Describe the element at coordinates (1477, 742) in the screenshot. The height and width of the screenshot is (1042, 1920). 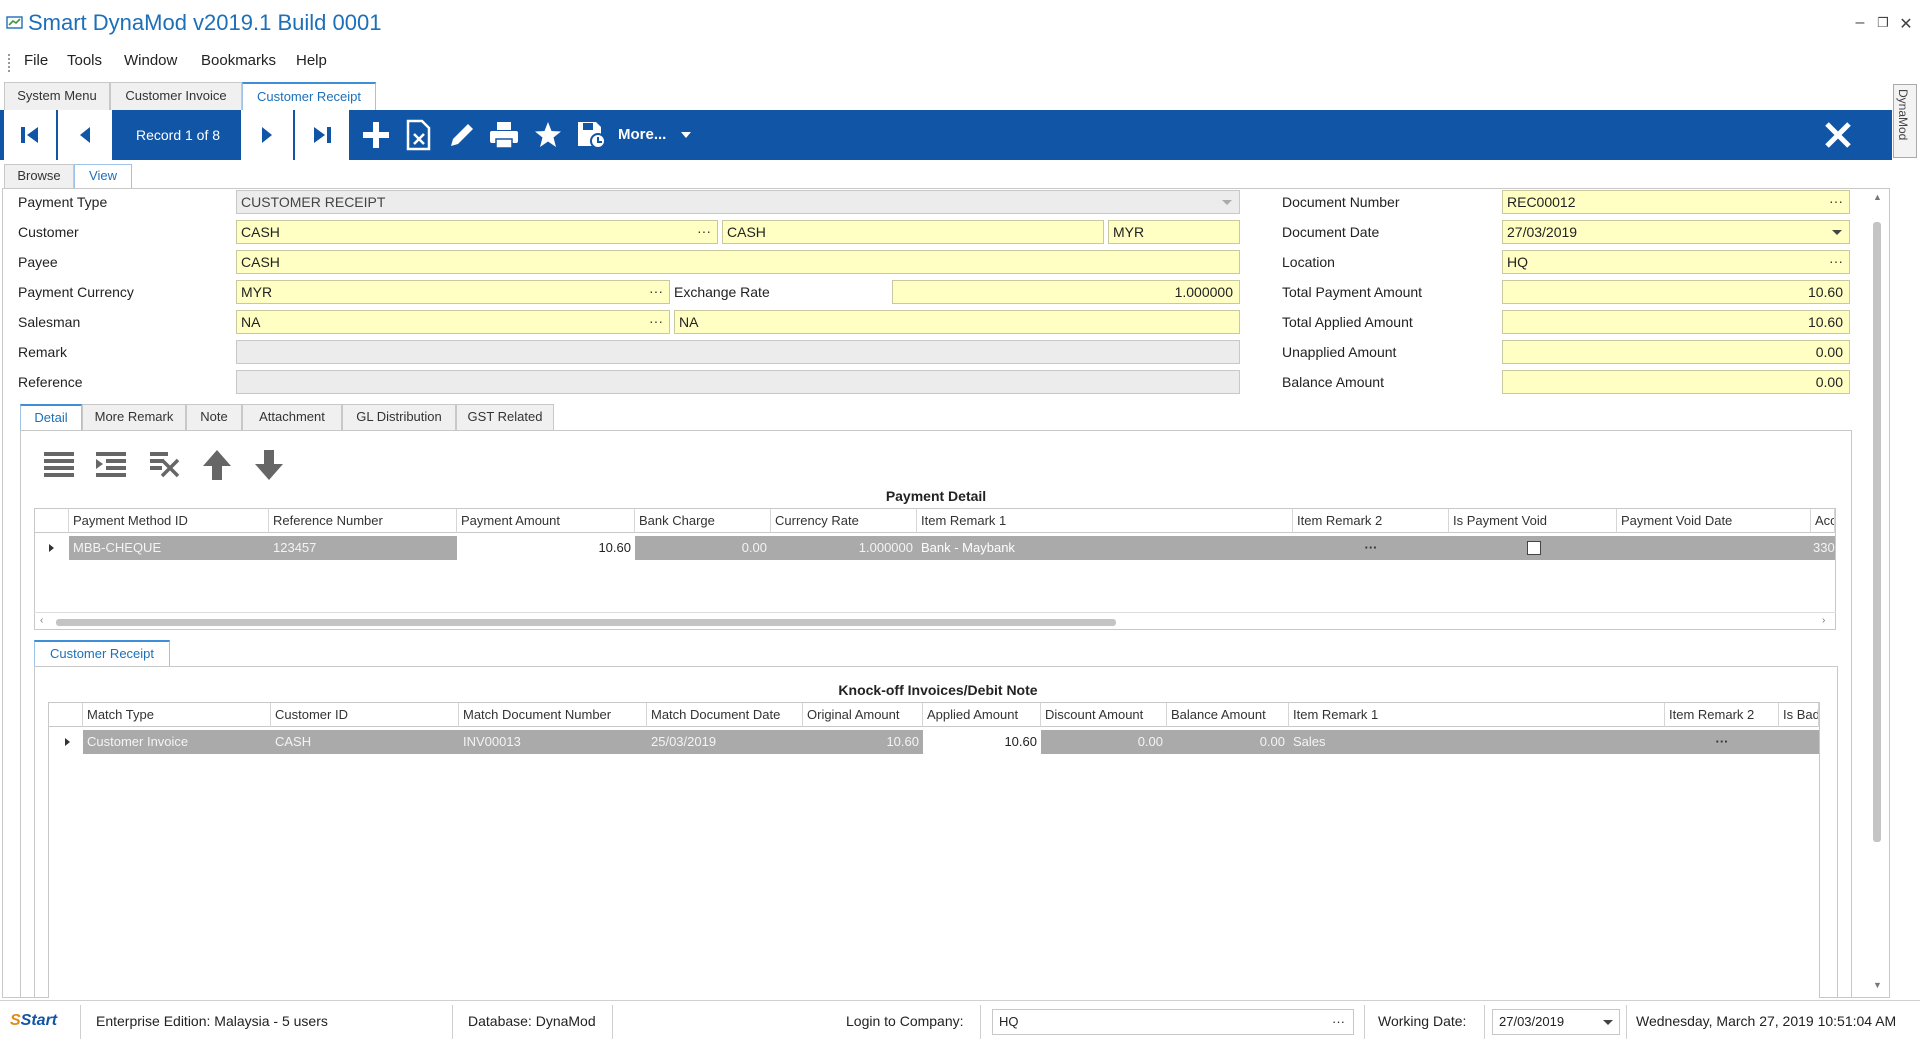
I see `cell-item-remark-1: Sales` at that location.